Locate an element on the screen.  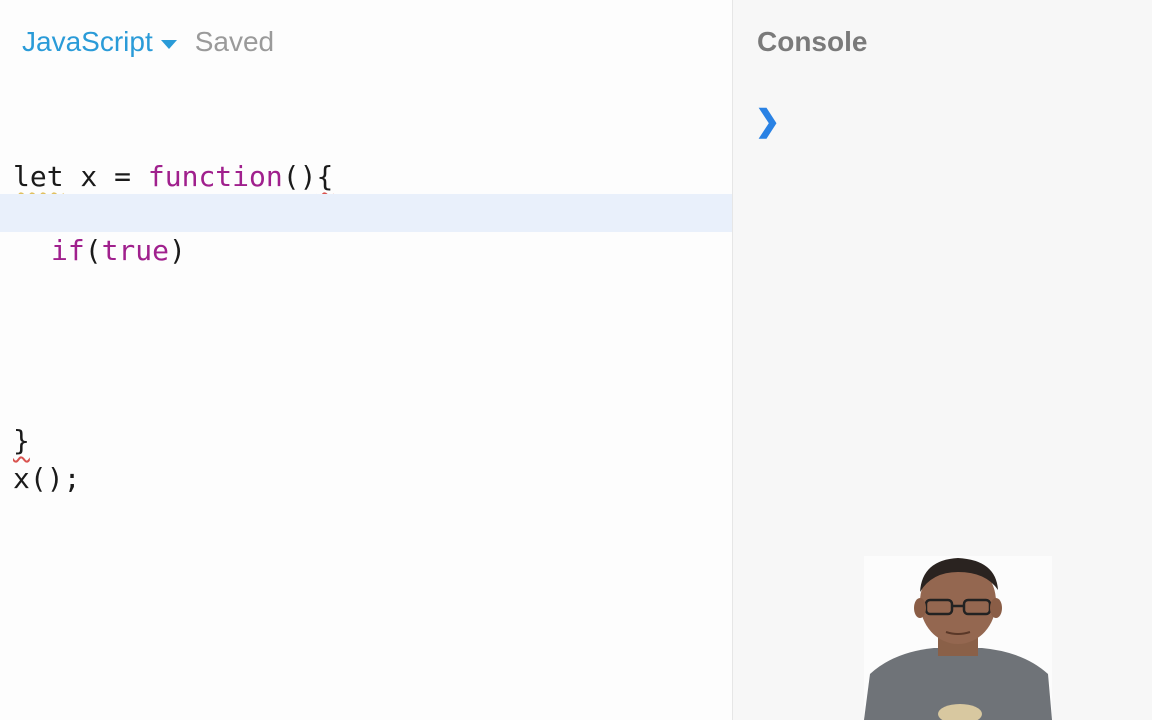
console-input is located at coordinates (961, 123).